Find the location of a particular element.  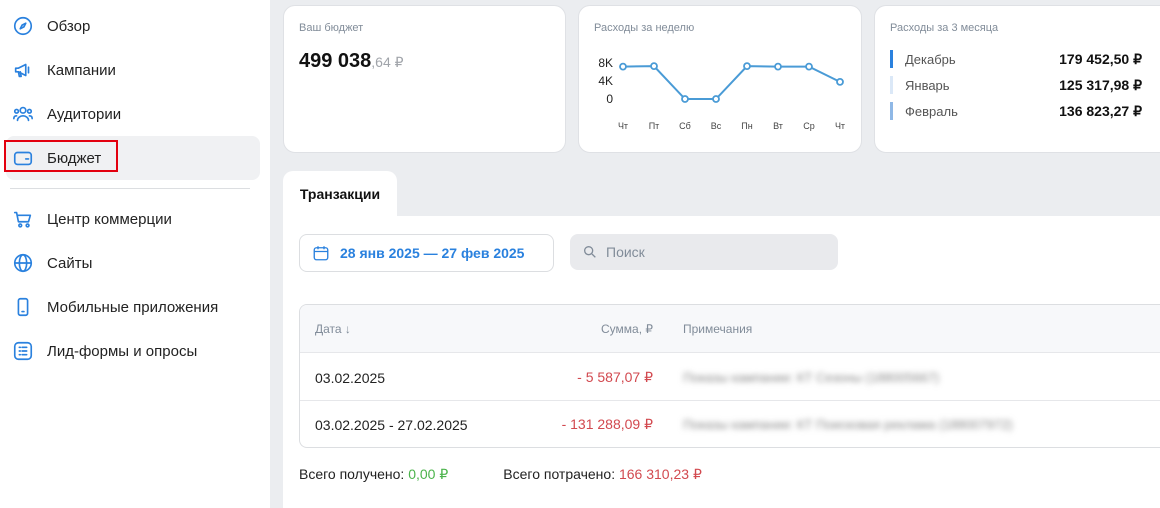

sidebar-item-label: Центр коммерции is located at coordinates (109, 219).